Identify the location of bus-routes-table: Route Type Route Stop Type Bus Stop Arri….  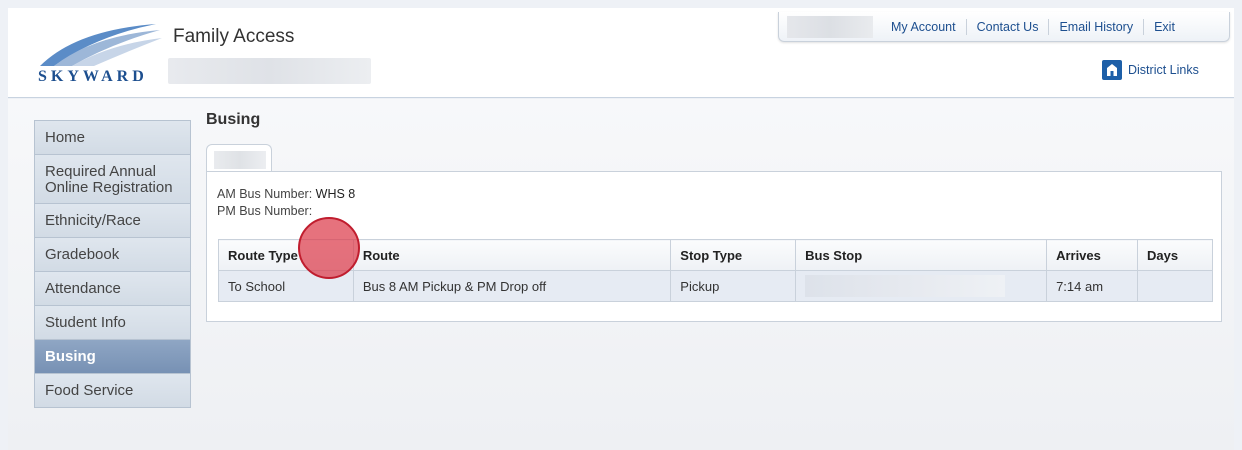
(715, 270).